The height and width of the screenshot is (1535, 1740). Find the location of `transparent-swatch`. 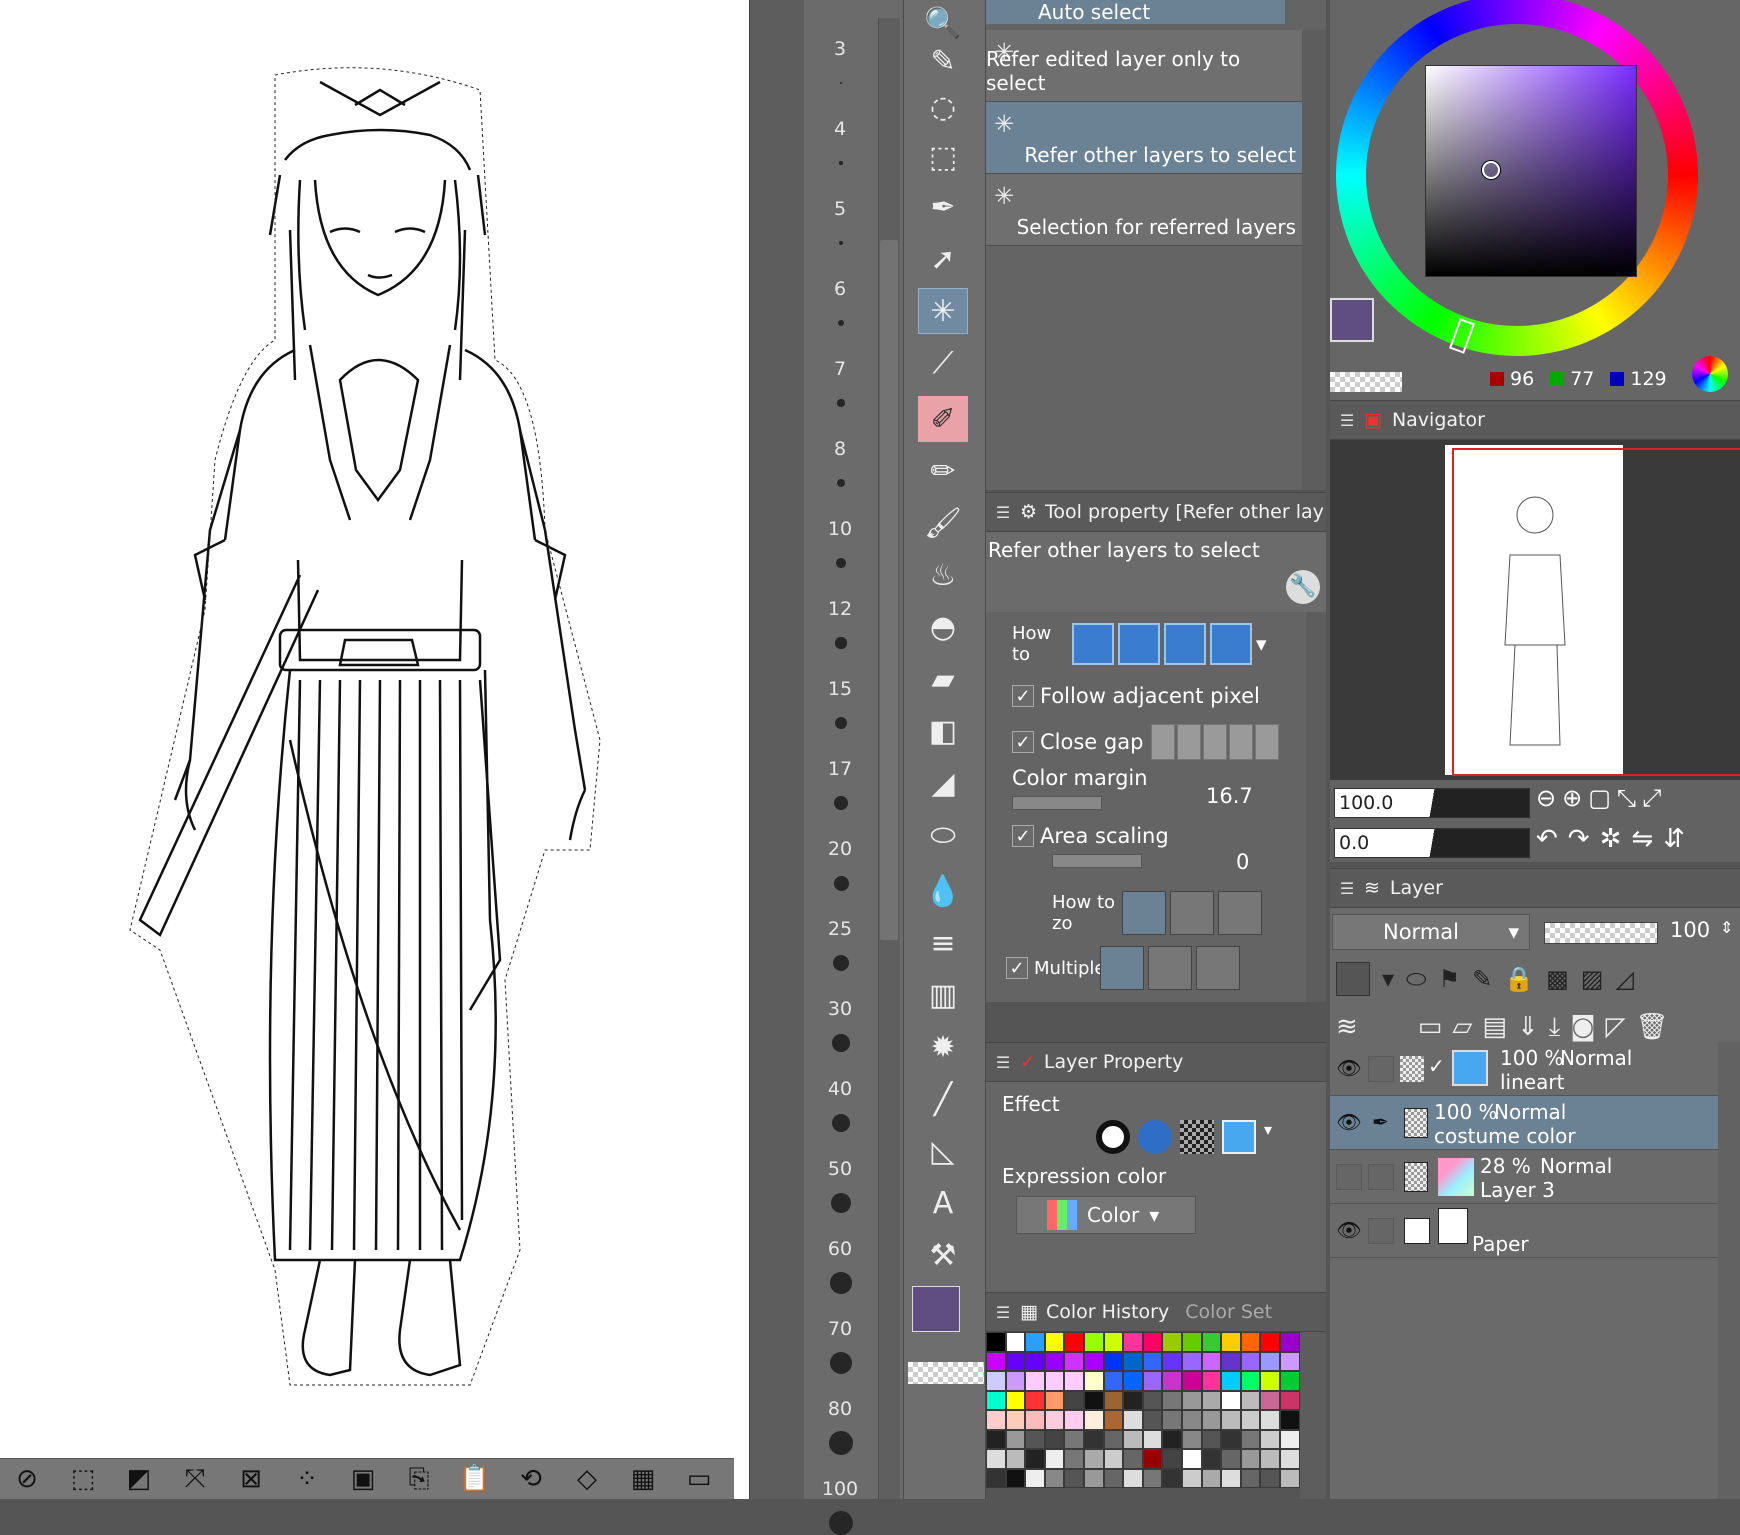

transparent-swatch is located at coordinates (1366, 382).